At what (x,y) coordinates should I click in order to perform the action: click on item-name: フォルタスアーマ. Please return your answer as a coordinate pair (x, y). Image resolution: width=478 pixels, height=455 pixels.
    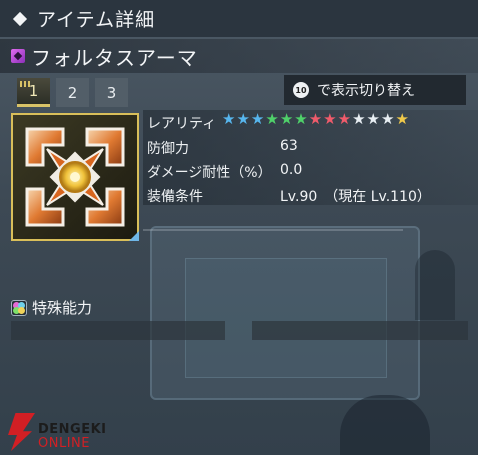
    Looking at the image, I should click on (114, 57).